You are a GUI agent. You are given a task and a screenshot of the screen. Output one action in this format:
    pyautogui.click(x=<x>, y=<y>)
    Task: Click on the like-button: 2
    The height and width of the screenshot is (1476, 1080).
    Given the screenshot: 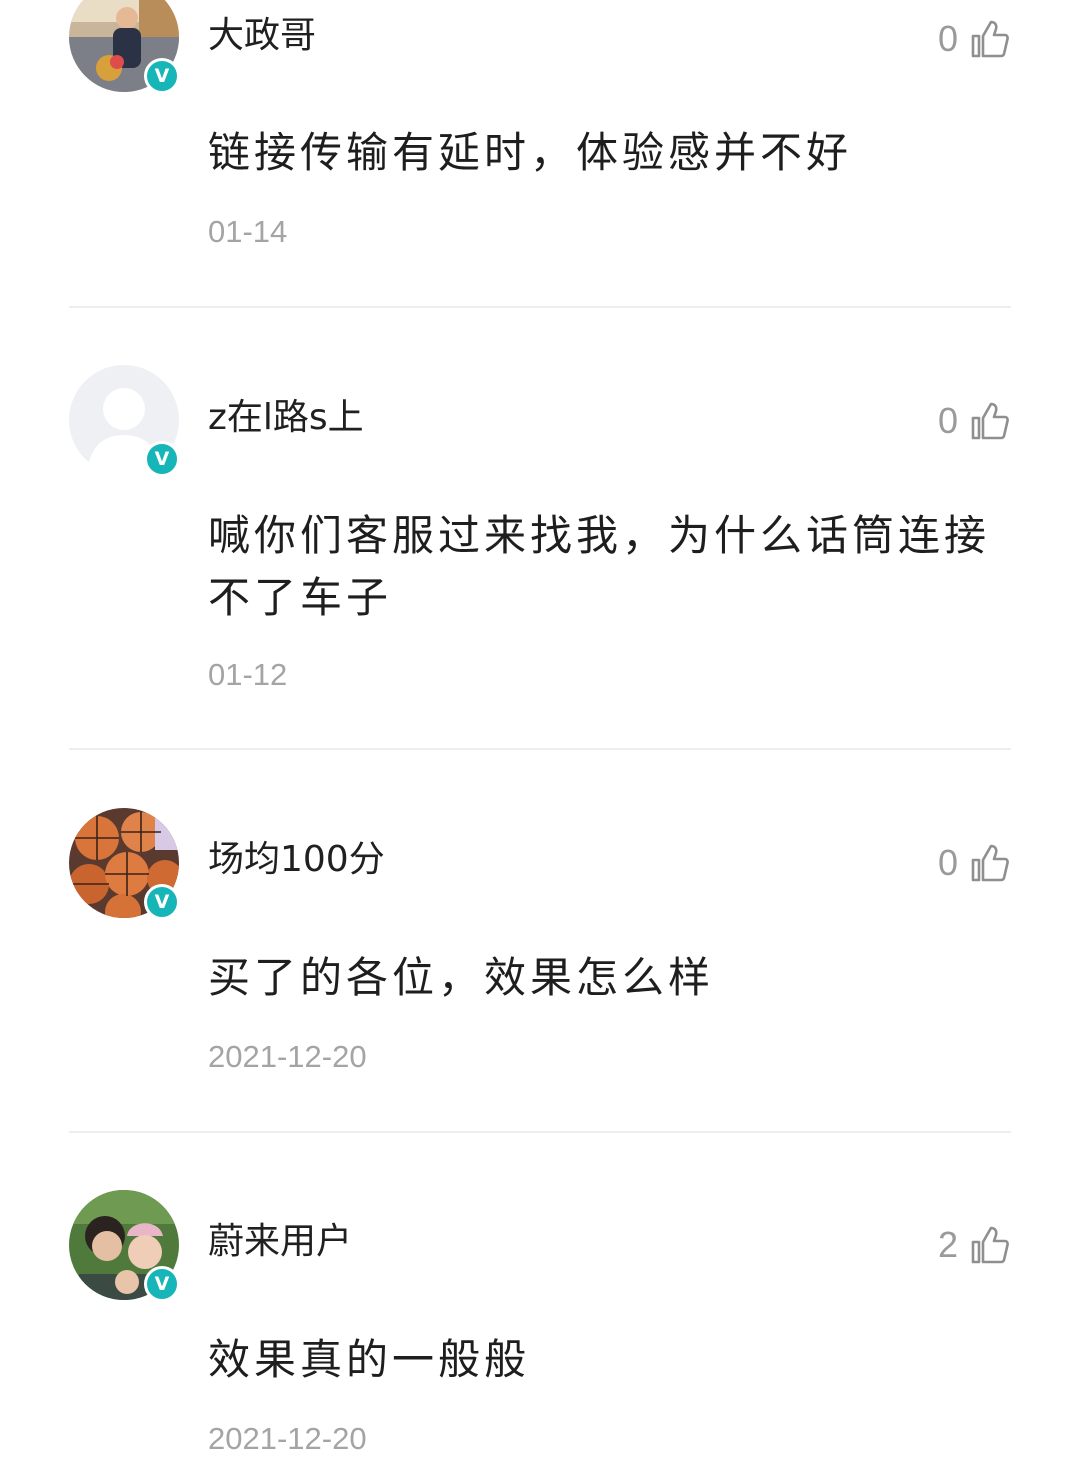 What is the action you would take?
    pyautogui.click(x=974, y=1245)
    